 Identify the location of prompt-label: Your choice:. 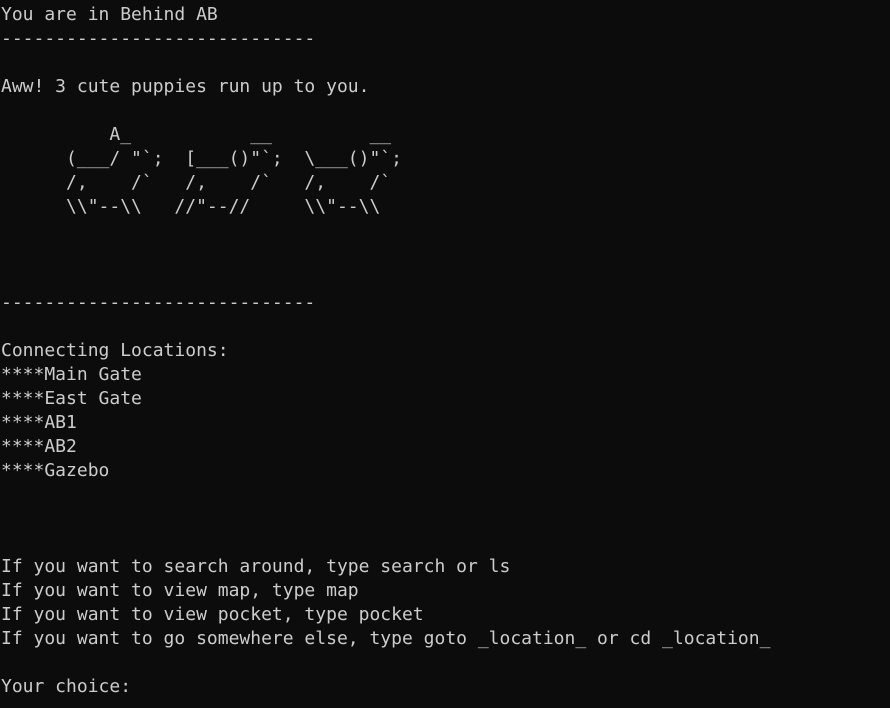
(66, 686).